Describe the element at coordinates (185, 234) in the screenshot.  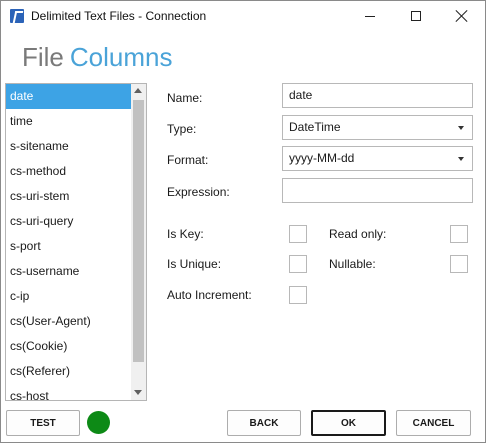
I see `is-key-label: Is Key:` at that location.